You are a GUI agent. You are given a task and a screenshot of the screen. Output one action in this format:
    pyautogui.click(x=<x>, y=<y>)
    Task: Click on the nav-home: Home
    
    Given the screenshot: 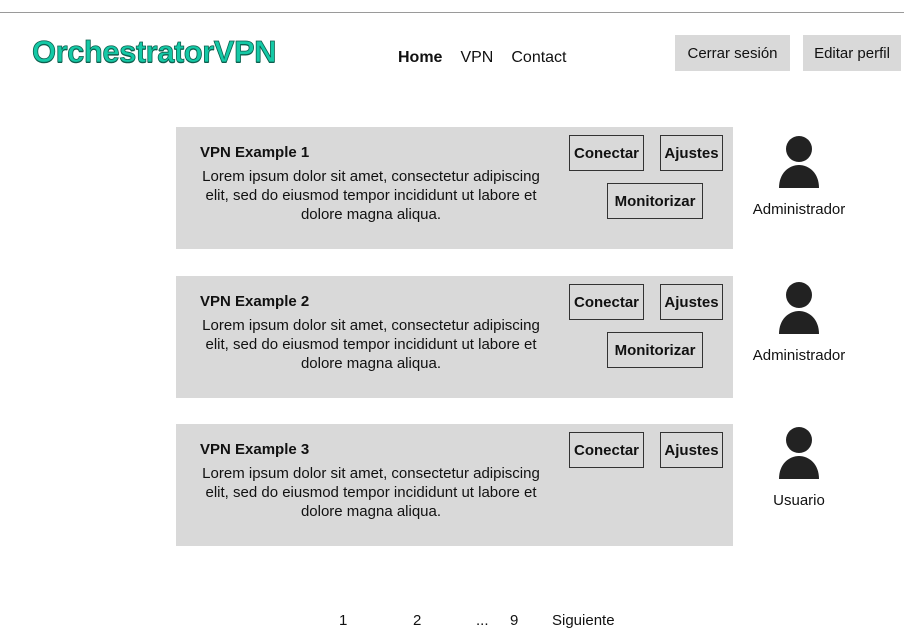 What is the action you would take?
    pyautogui.click(x=420, y=58)
    